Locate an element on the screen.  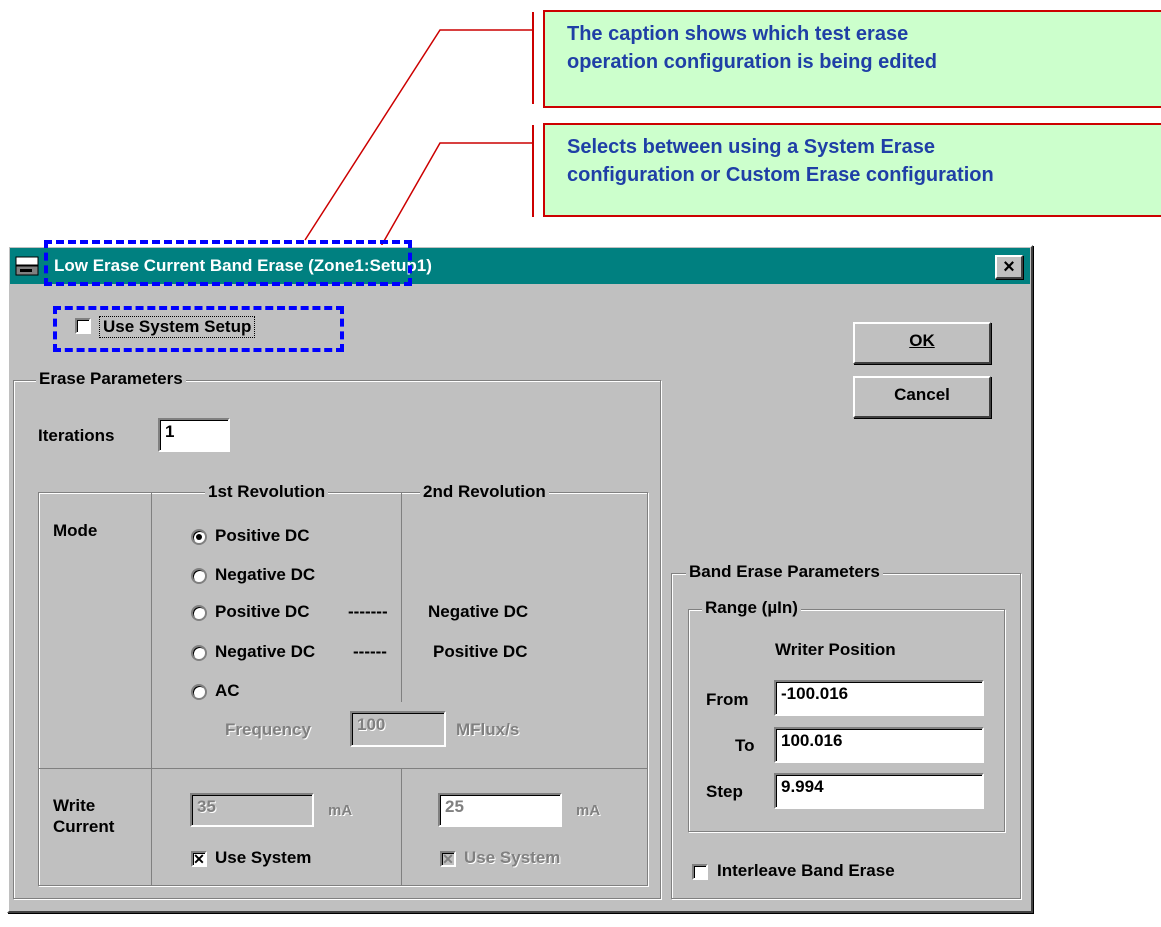
use-system-2-checkbox: ✕ is located at coordinates (448, 859).